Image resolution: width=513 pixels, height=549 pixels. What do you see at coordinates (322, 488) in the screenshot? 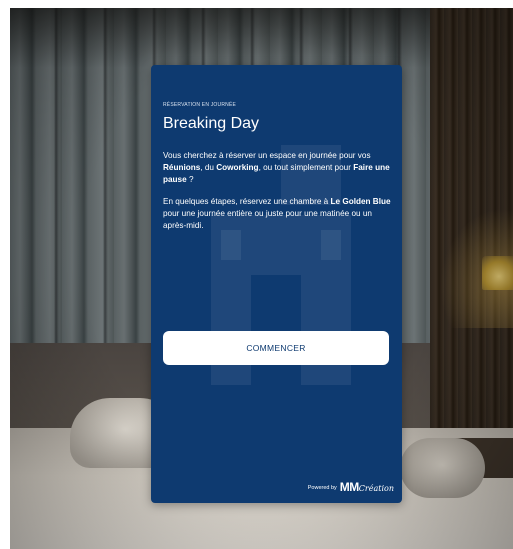
I see `powered-by-label: Powered by` at bounding box center [322, 488].